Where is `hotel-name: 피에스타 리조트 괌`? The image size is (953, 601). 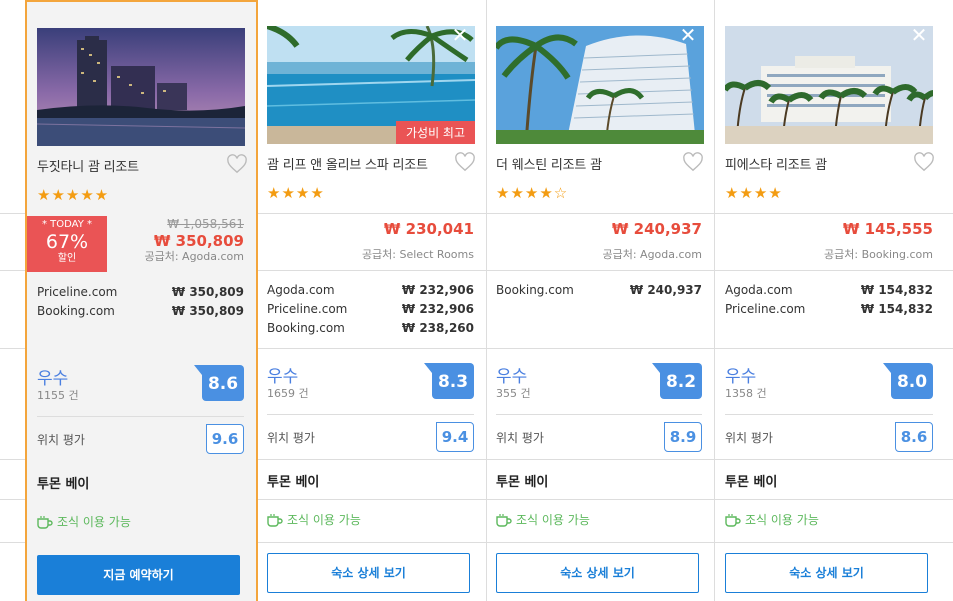 hotel-name: 피에스타 리조트 괌 is located at coordinates (776, 163).